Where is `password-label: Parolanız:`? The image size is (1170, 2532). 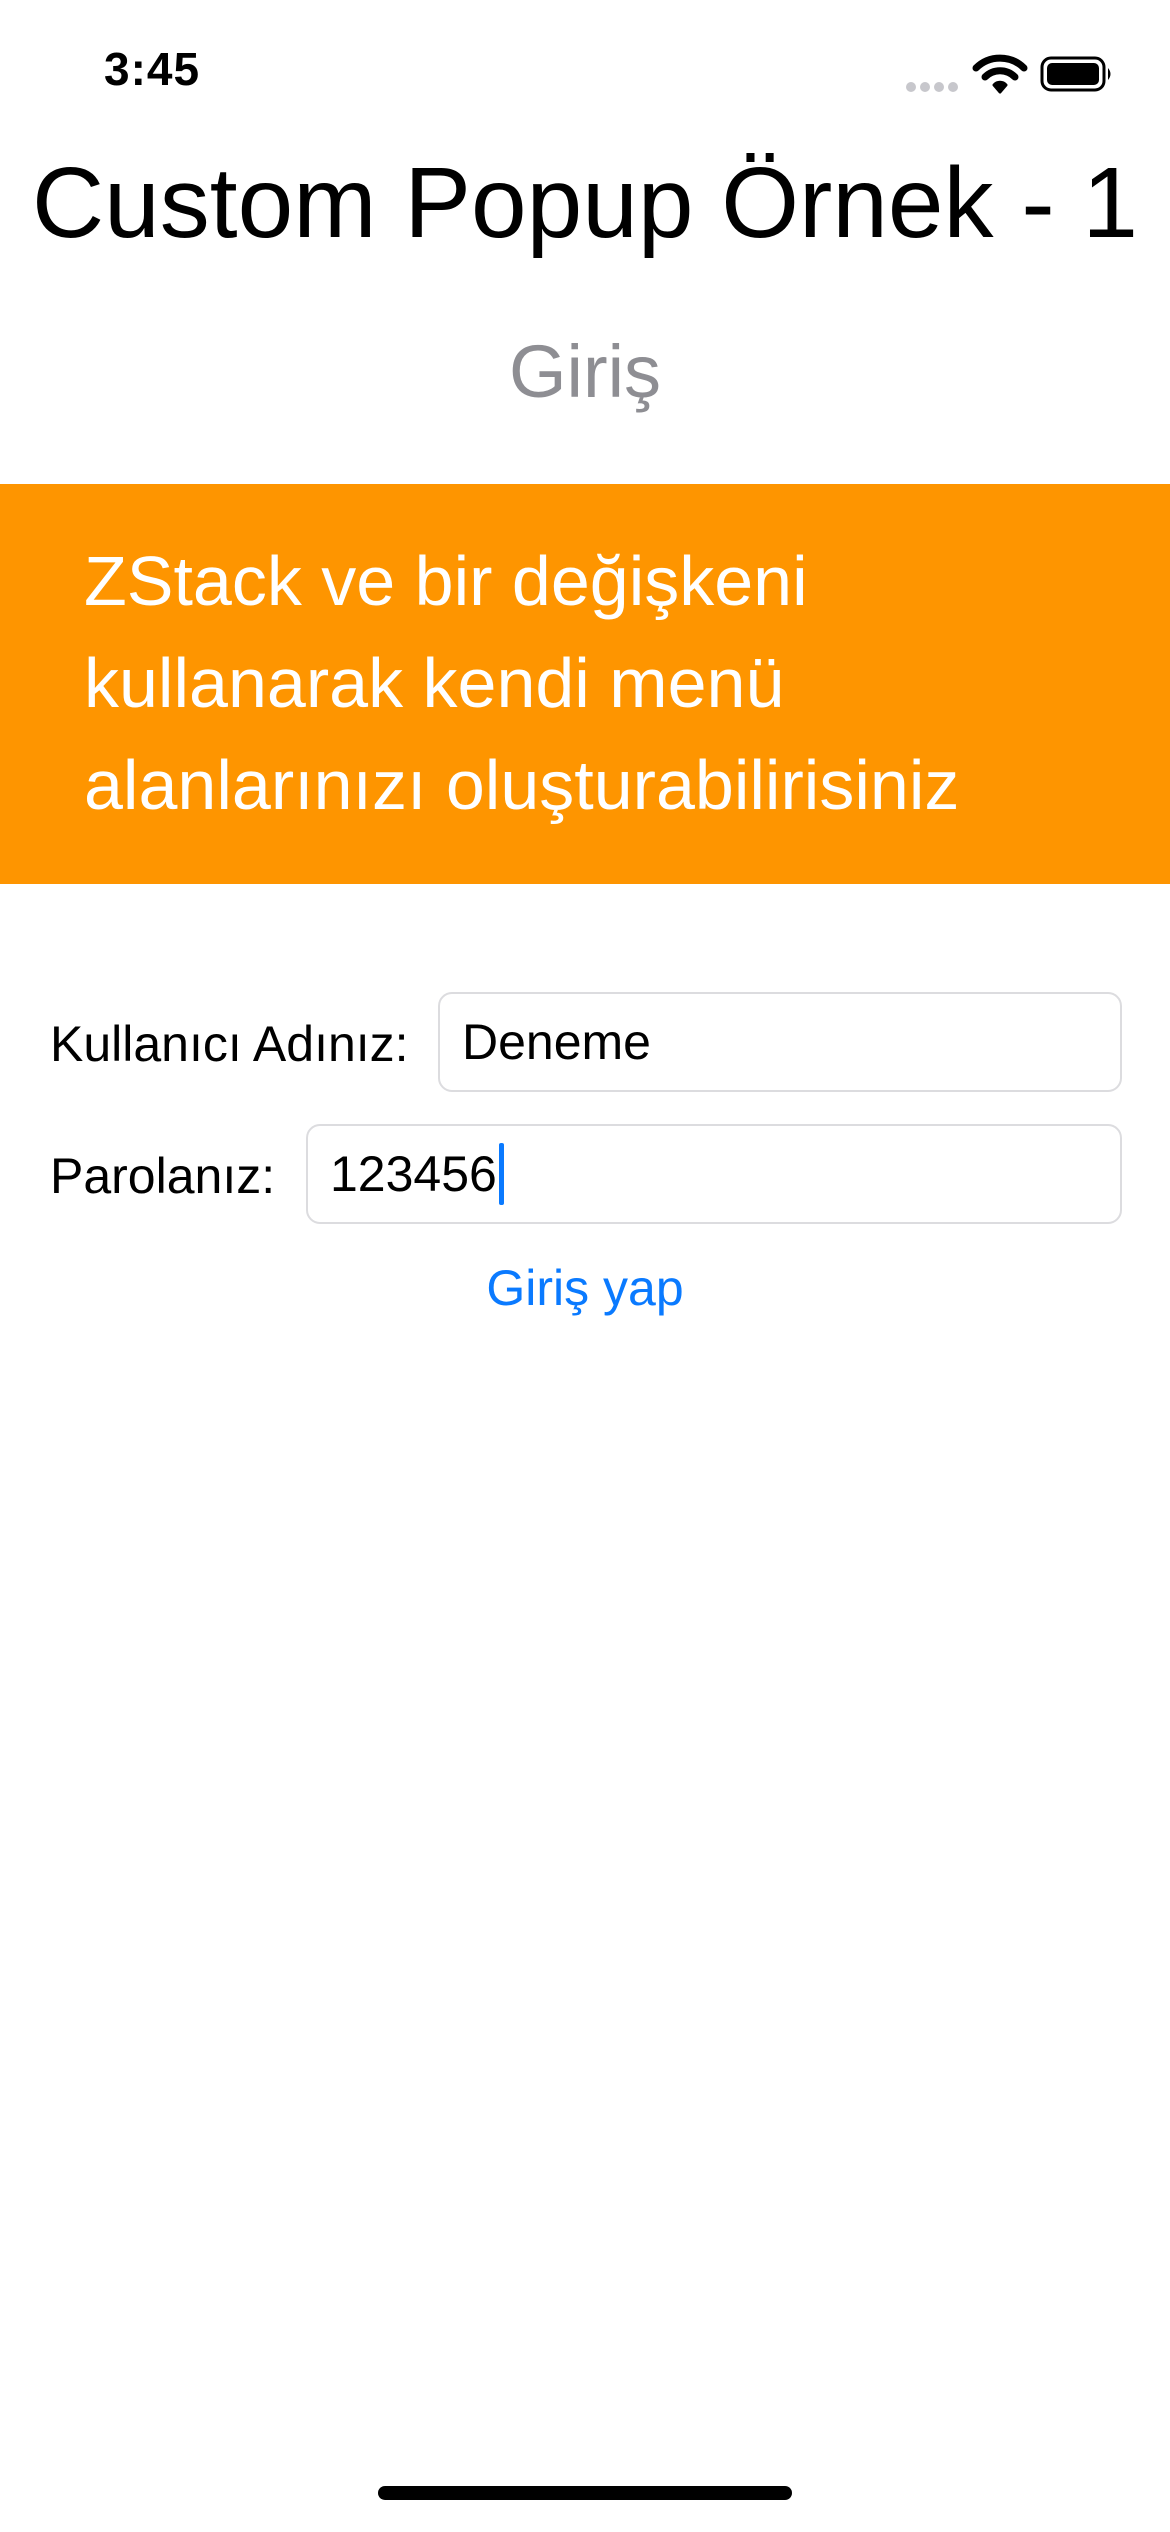 password-label: Parolanız: is located at coordinates (163, 1176).